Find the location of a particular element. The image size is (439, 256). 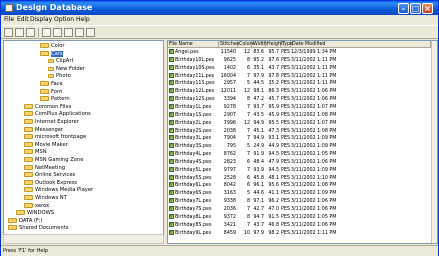

tree-item: ComPlus Applications is located at coordinates (57, 114).